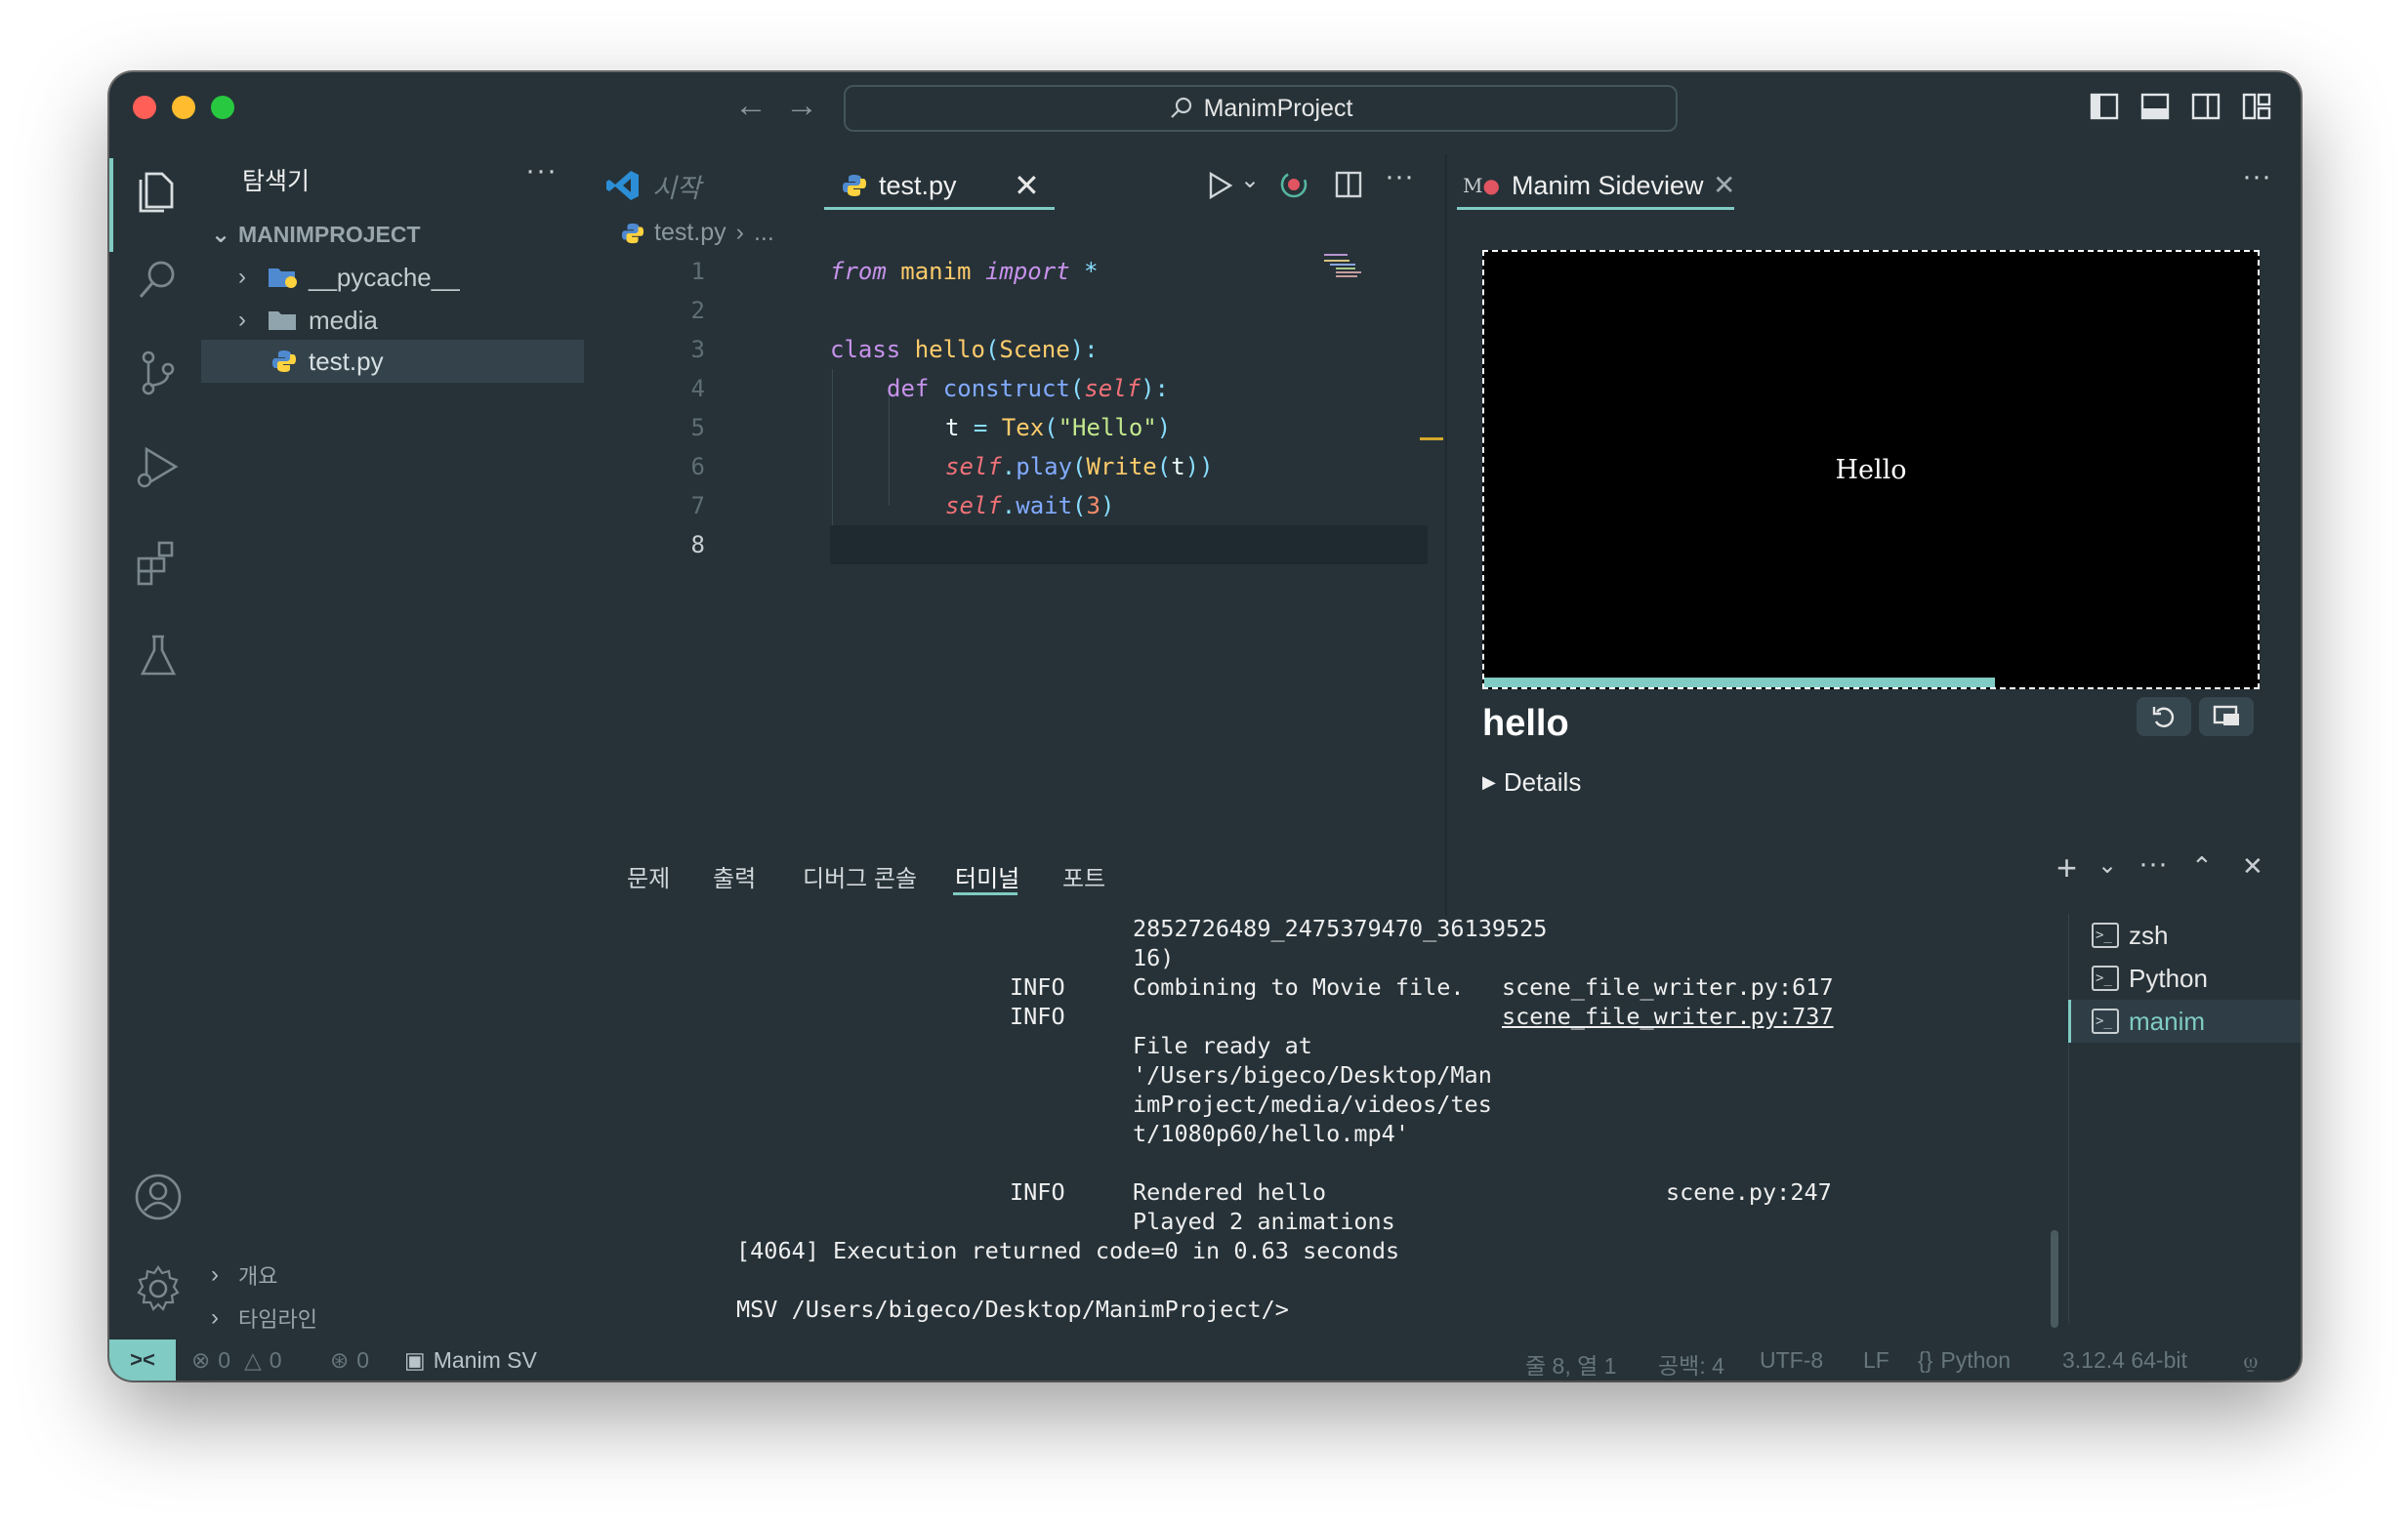 The width and height of the screenshot is (2408, 1525). Describe the element at coordinates (697, 544) in the screenshot. I see `line-number: 8` at that location.